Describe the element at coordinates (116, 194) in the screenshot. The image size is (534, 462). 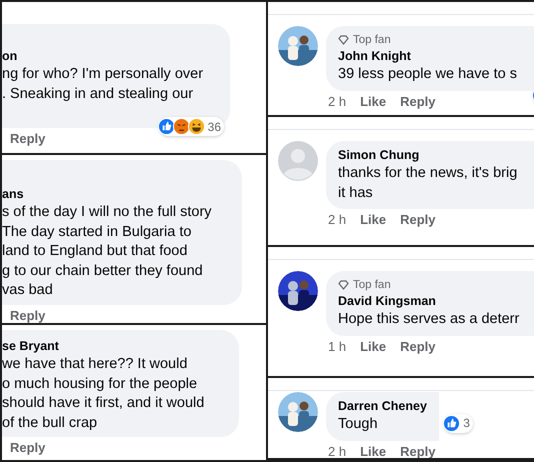
I see `author-name: ans` at that location.